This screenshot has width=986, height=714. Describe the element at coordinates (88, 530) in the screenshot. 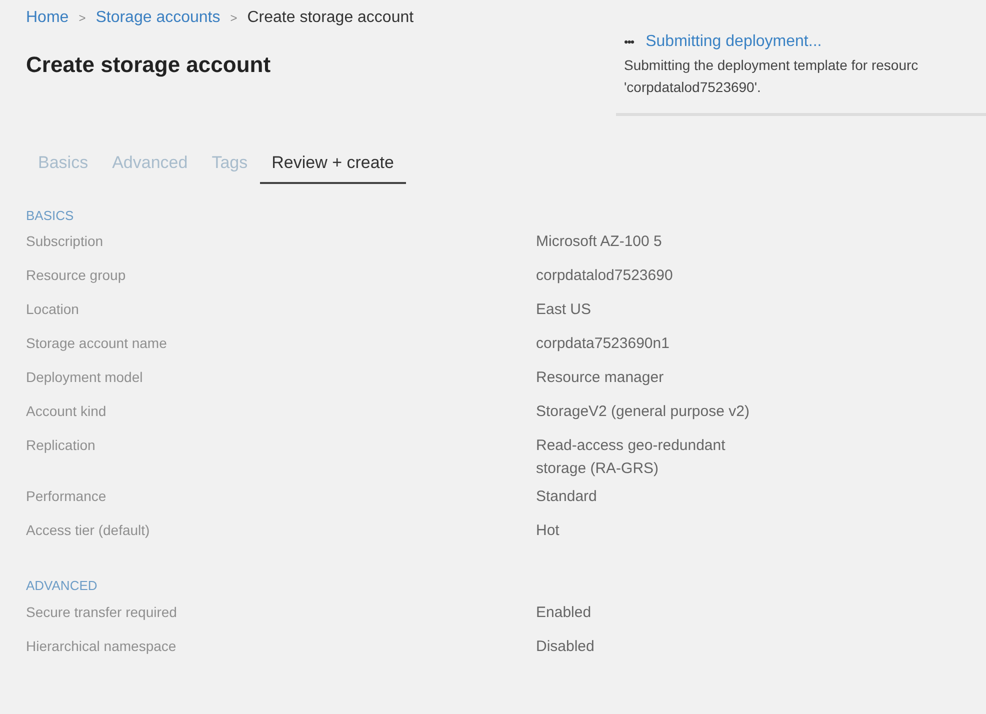

I see `field-label: Access tier (default)` at that location.